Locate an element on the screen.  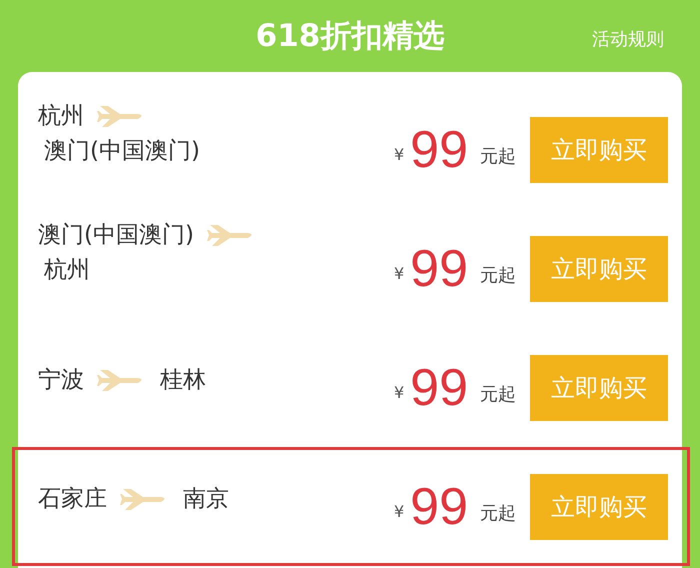
origin-city: 澳门(中国澳门) is located at coordinates (116, 235).